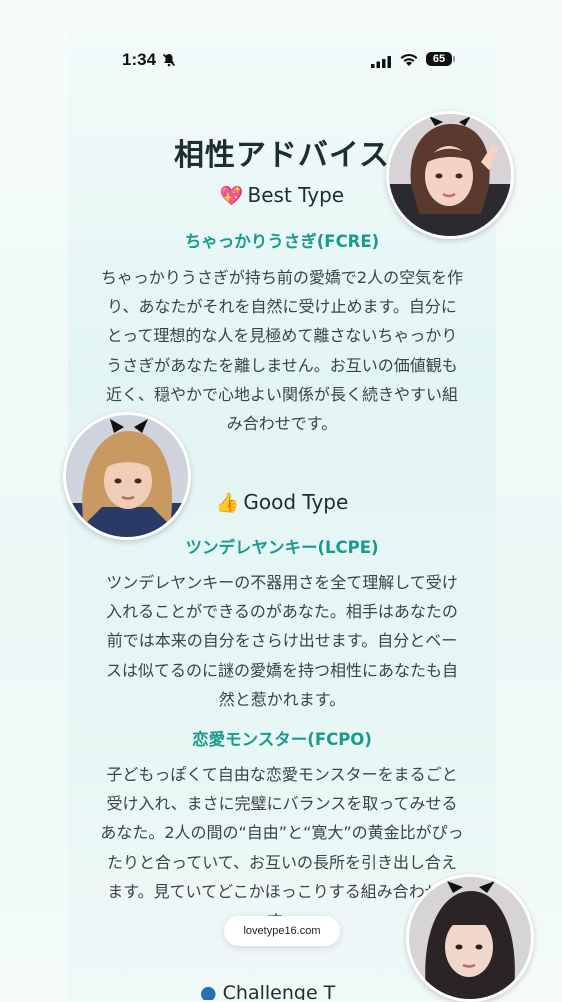 This screenshot has height=1002, width=562. I want to click on description-line: うさぎがあなたを離しません。お互いの価値観も, so click(282, 365).